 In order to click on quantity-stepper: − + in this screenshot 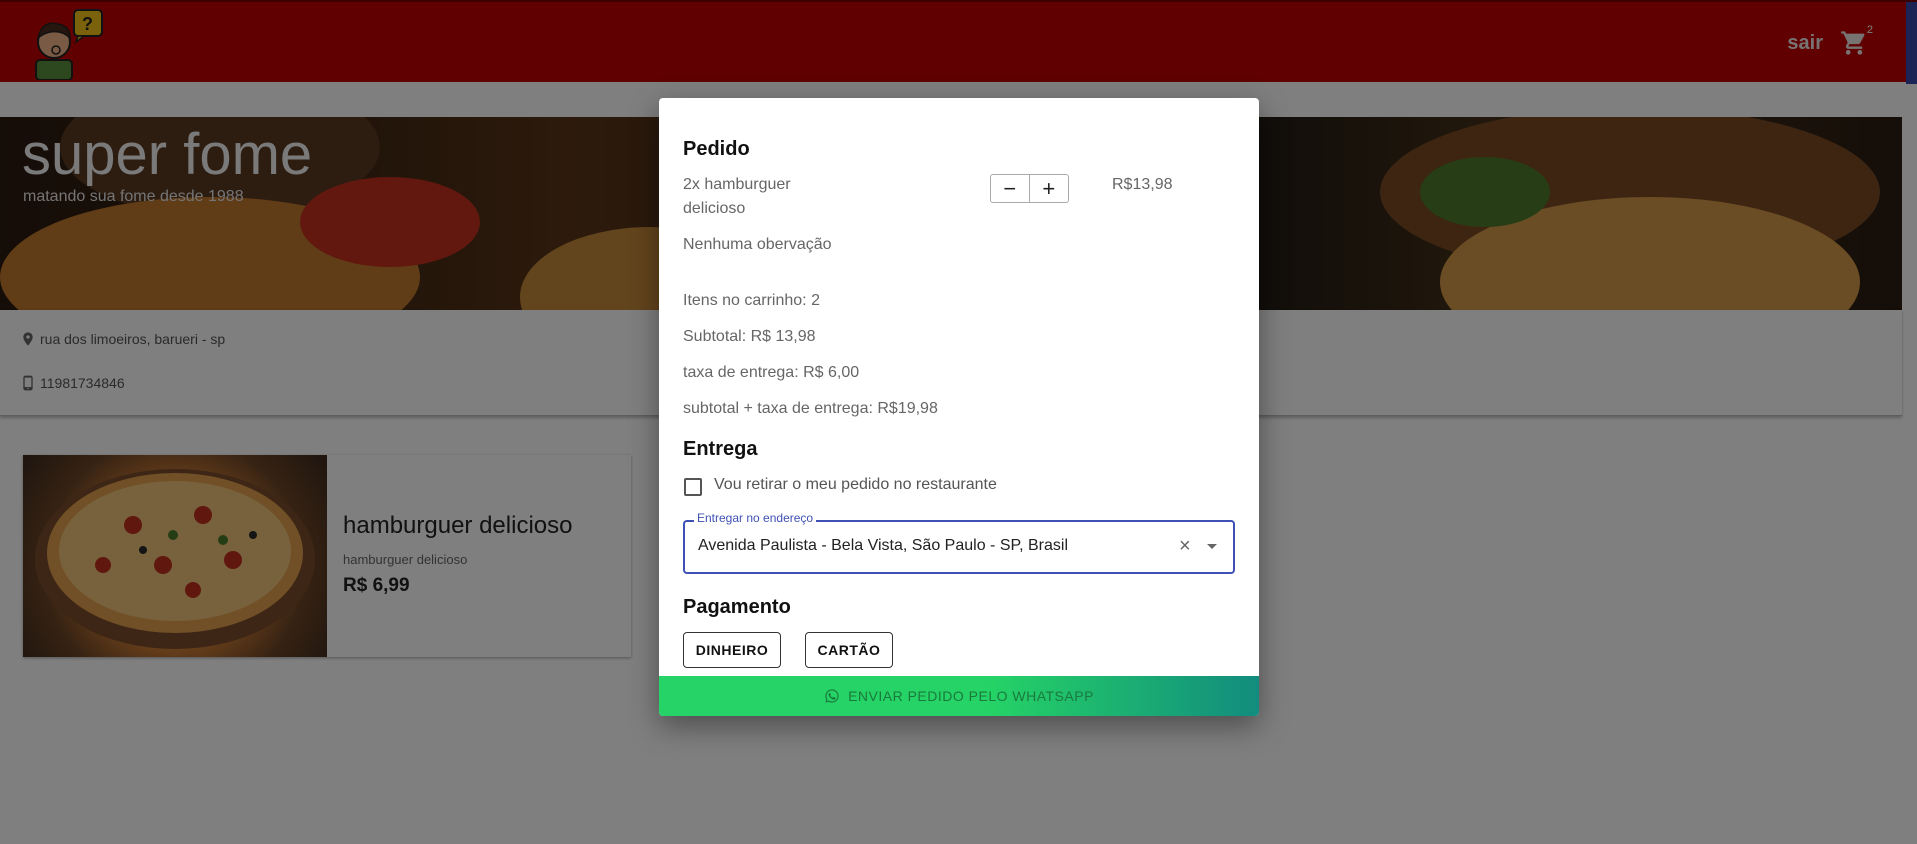, I will do `click(1029, 188)`.